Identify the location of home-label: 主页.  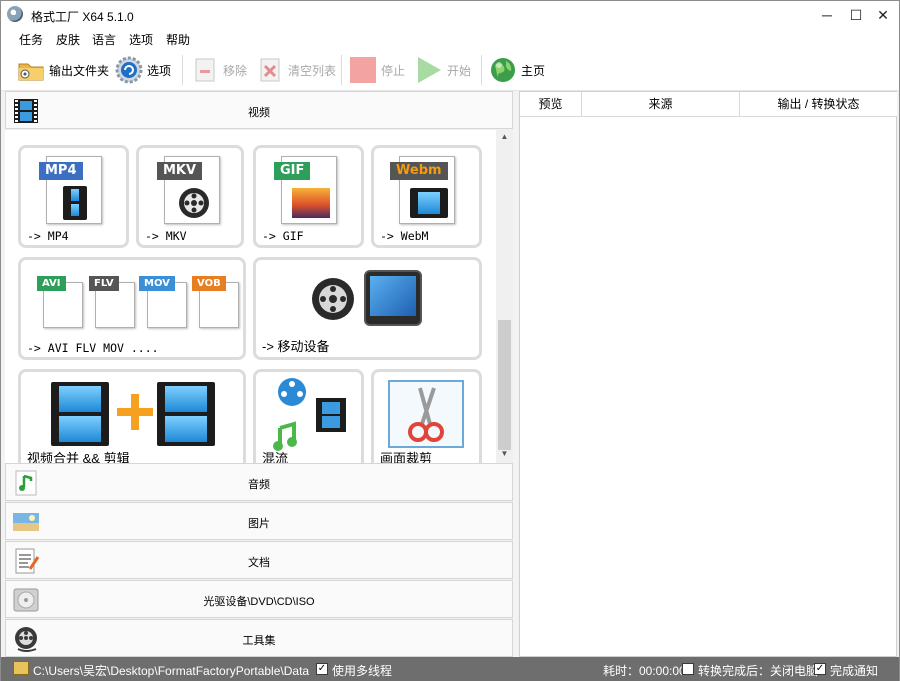
(533, 70).